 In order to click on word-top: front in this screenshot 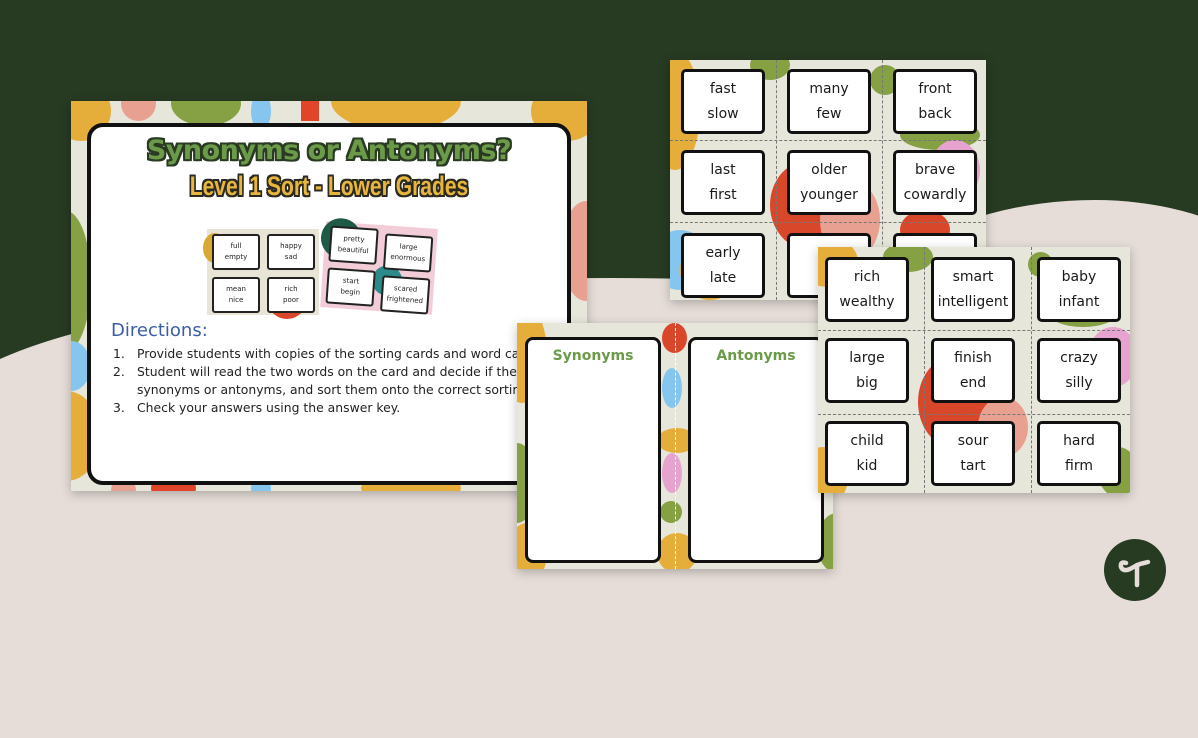, I will do `click(935, 88)`.